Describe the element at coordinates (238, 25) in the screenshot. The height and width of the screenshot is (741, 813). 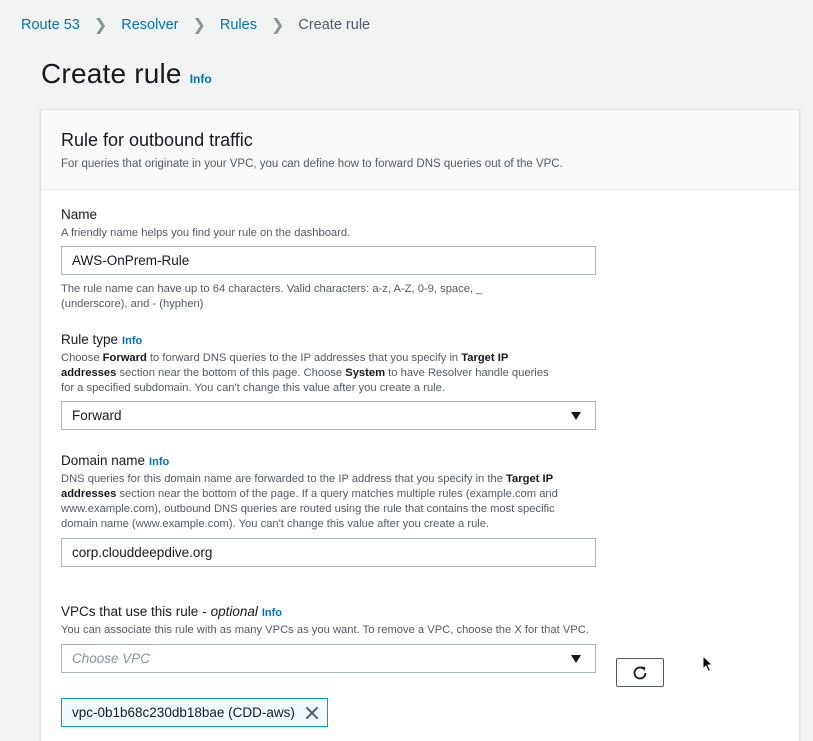
I see `breadcrumb-rules: Rules` at that location.